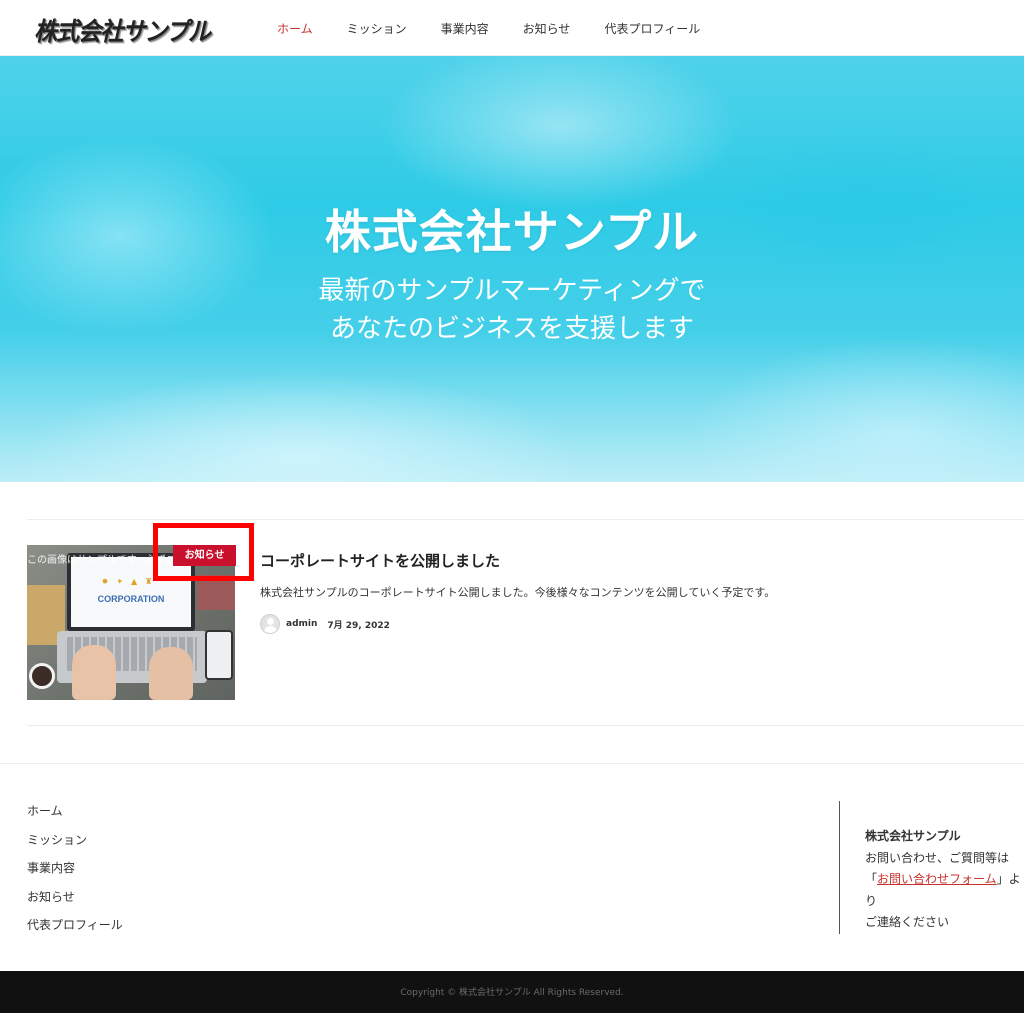  I want to click on post-title: コーポレートサイトを公開しました, so click(380, 560).